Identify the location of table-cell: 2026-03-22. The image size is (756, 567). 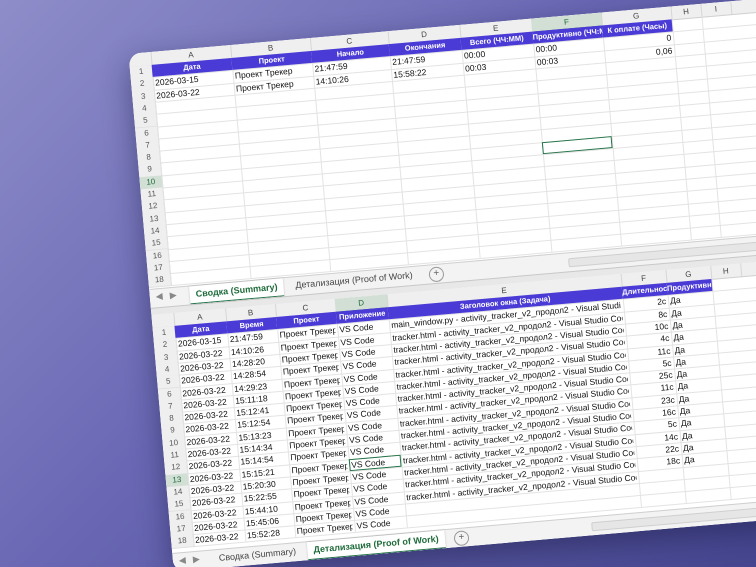
(219, 538).